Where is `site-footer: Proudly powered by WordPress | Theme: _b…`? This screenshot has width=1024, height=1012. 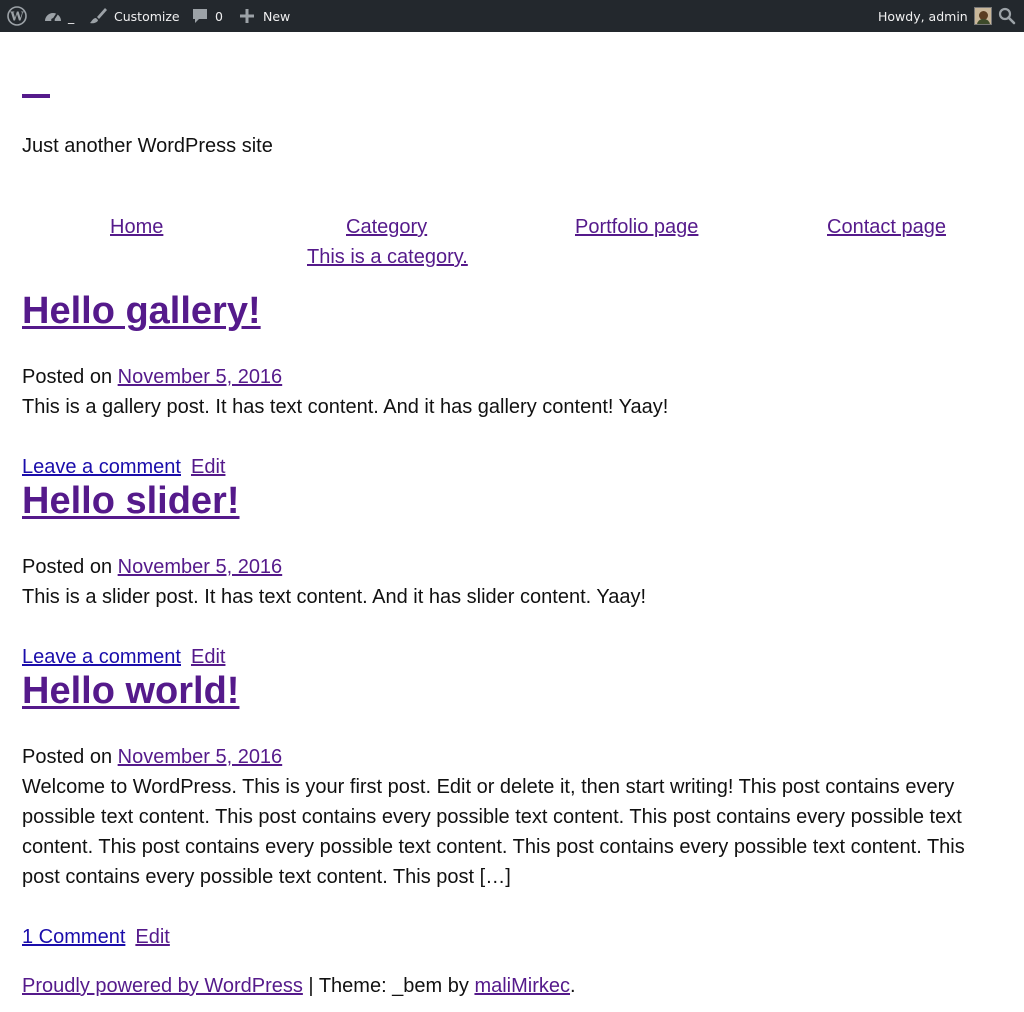
site-footer: Proudly powered by WordPress | Theme: _b… is located at coordinates (299, 986).